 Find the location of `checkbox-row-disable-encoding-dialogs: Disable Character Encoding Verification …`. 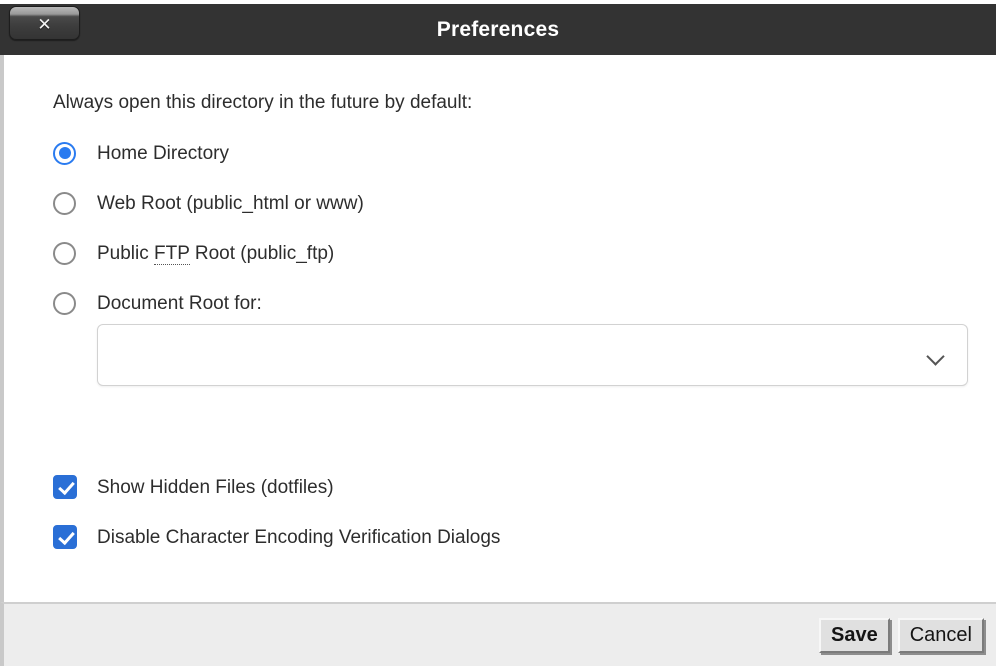

checkbox-row-disable-encoding-dialogs: Disable Character Encoding Verification … is located at coordinates (524, 537).